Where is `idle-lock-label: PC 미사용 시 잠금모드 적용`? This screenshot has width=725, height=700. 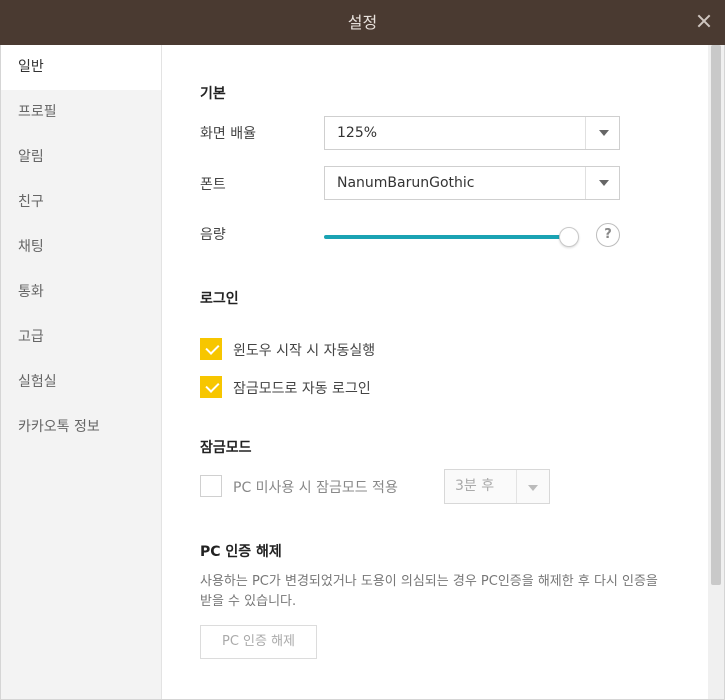
idle-lock-label: PC 미사용 시 잠금모드 적용 is located at coordinates (315, 488).